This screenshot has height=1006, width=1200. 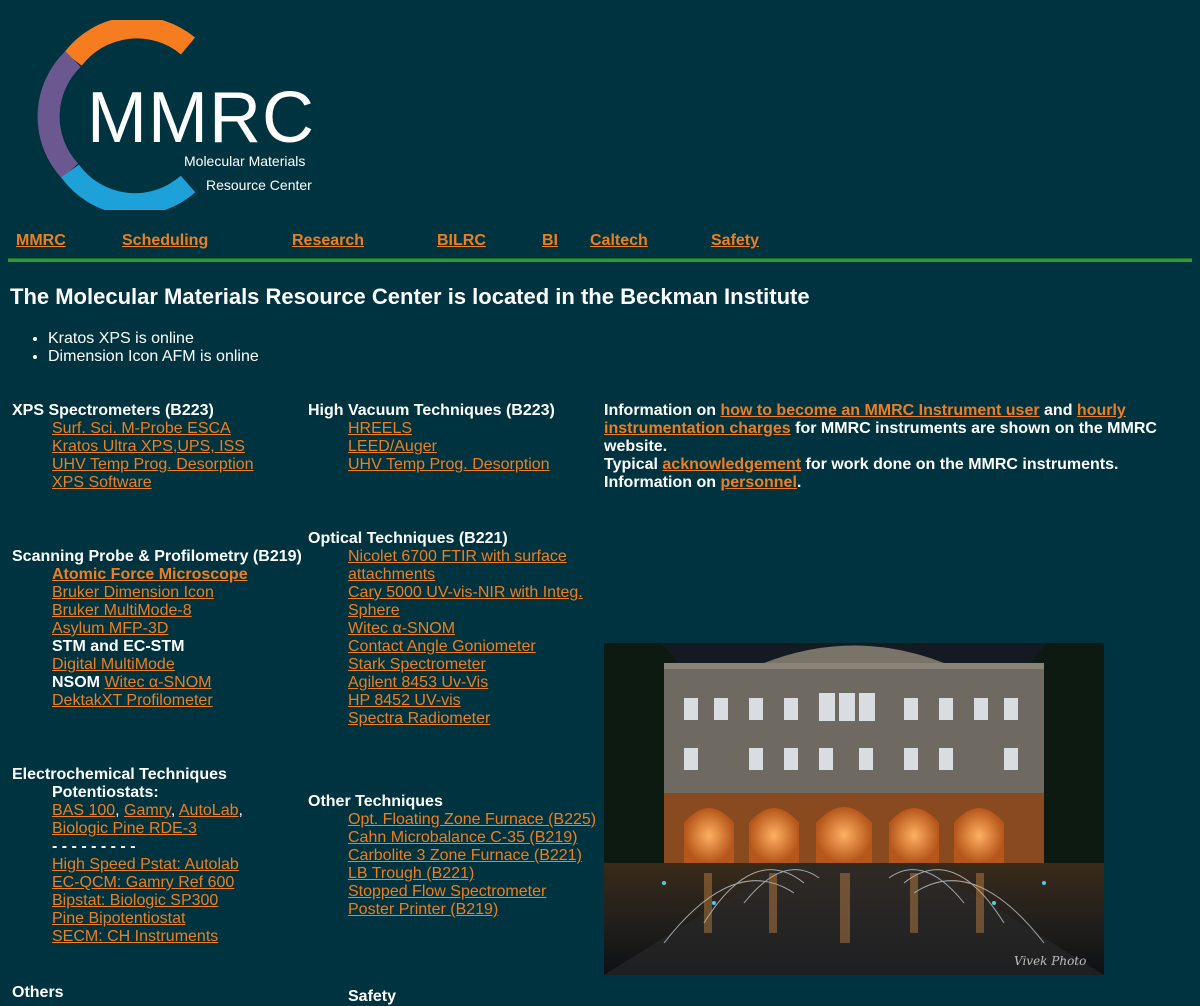 I want to click on stm-label: STM and EC-STM, so click(x=118, y=646).